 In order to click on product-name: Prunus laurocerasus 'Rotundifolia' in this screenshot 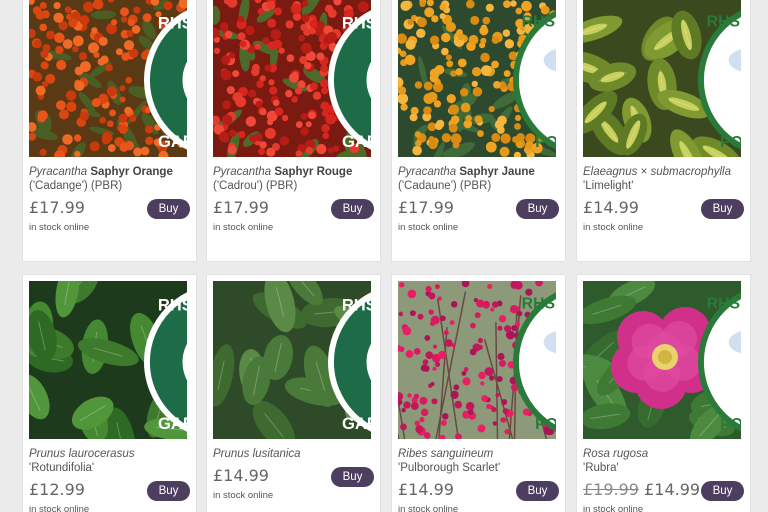, I will do `click(109, 461)`.